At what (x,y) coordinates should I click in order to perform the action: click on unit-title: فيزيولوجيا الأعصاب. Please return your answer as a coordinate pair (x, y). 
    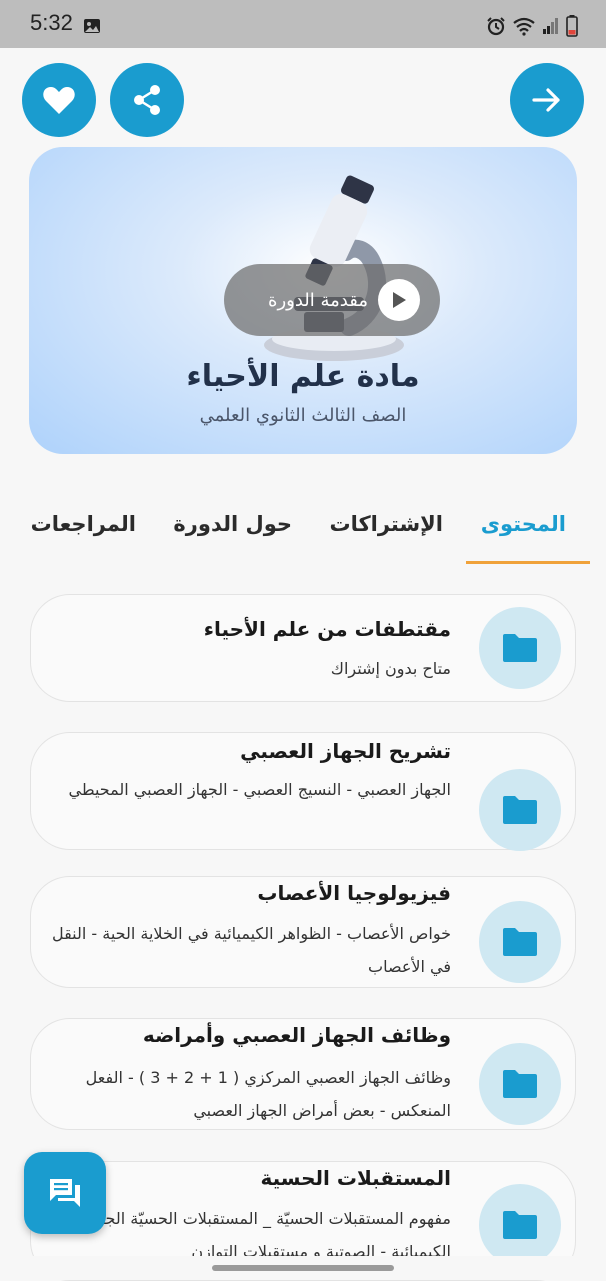
    Looking at the image, I should click on (354, 893).